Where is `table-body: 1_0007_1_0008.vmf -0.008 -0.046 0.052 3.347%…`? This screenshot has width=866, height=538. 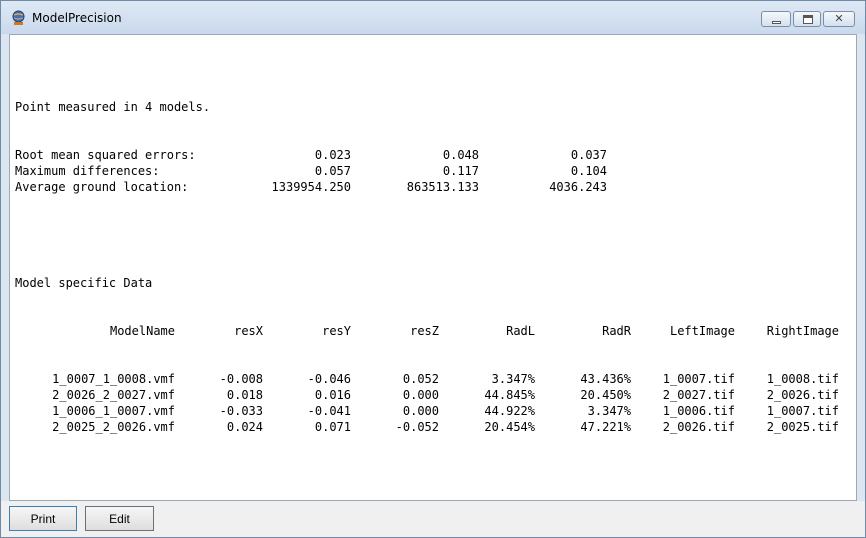 table-body: 1_0007_1_0008.vmf -0.008 -0.046 0.052 3.347%… is located at coordinates (427, 403).